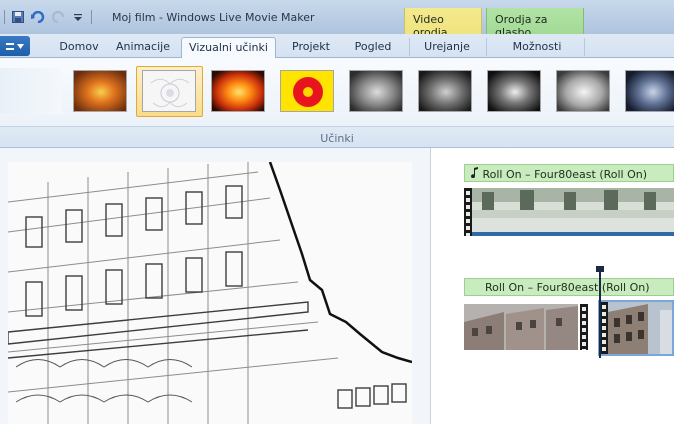 This screenshot has height=424, width=674. I want to click on tab-edit: Urejanje, so click(447, 47).